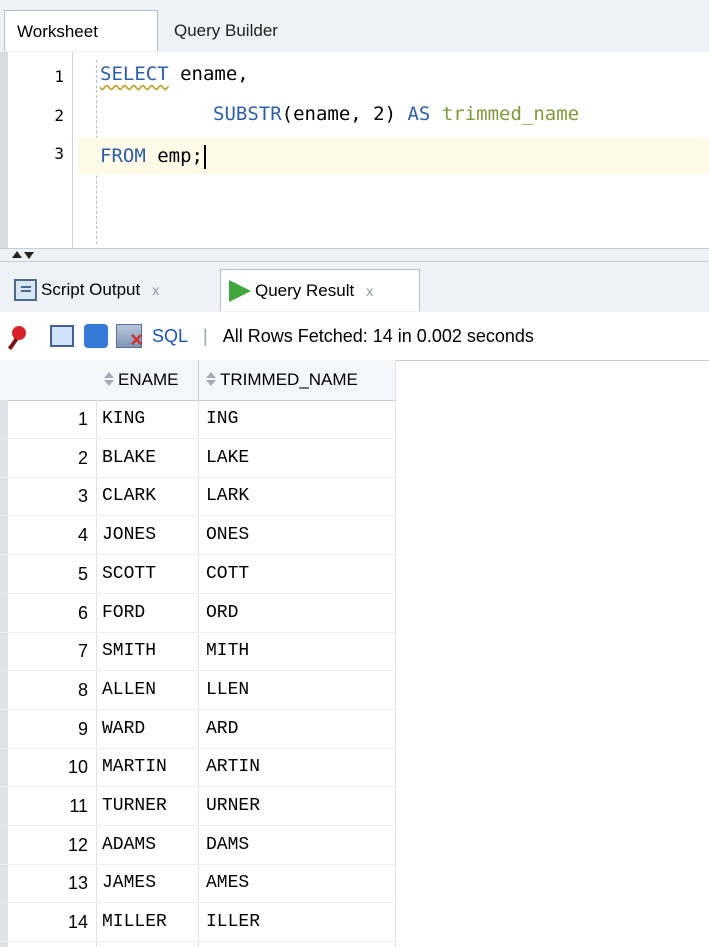  What do you see at coordinates (129, 338) in the screenshot?
I see `freeze-icon` at bounding box center [129, 338].